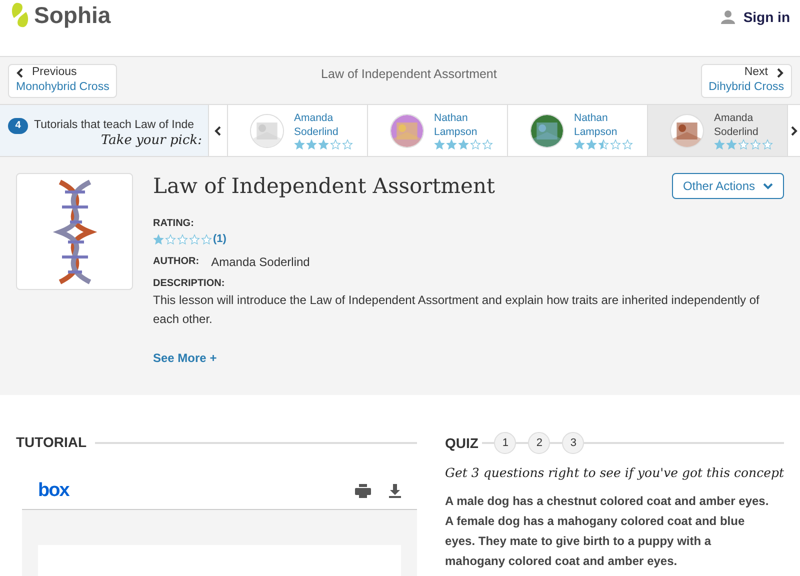  I want to click on print-icon, so click(363, 491).